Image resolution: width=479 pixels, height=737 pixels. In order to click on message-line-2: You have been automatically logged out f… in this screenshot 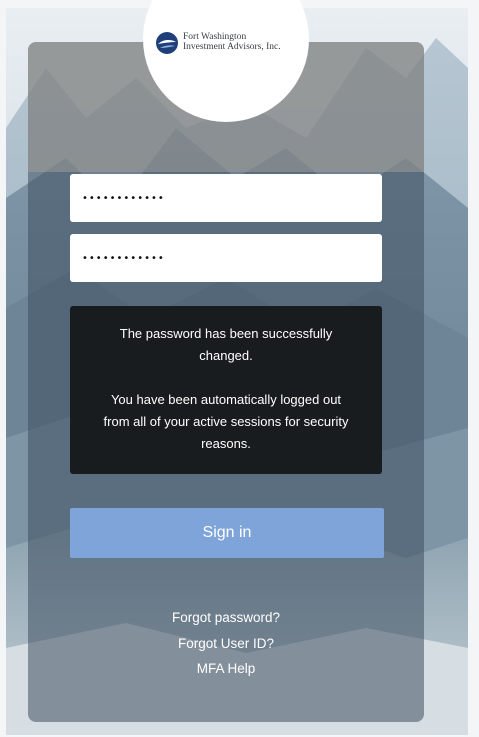, I will do `click(226, 421)`.